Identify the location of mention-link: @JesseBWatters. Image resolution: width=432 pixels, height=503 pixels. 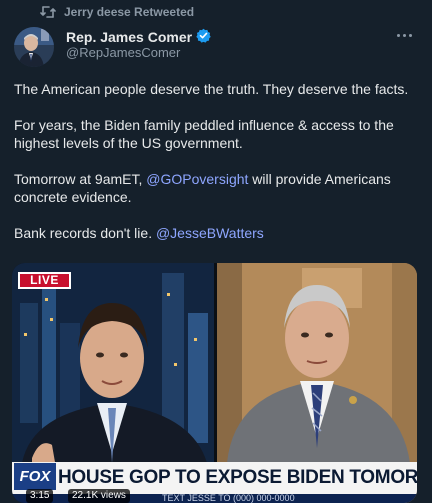
(210, 233).